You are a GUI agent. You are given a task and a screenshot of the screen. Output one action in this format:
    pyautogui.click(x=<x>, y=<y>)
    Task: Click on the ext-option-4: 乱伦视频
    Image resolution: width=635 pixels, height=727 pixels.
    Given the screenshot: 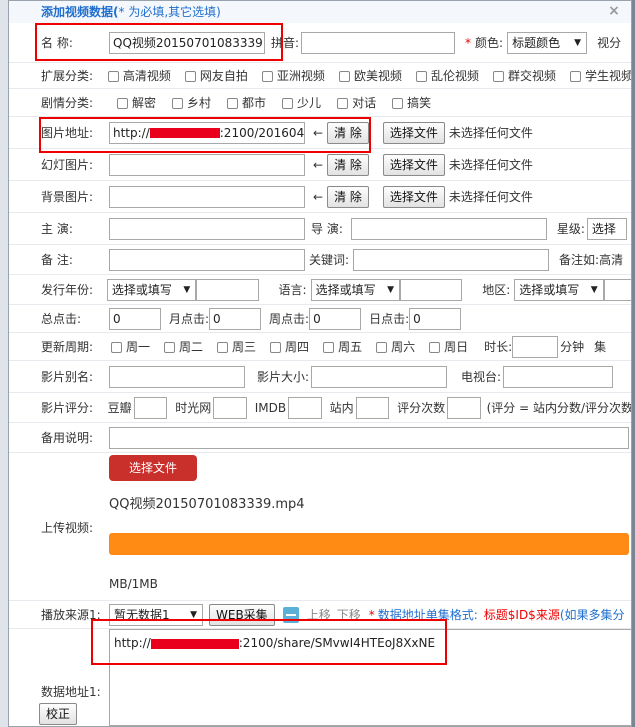 What is the action you would take?
    pyautogui.click(x=440, y=75)
    